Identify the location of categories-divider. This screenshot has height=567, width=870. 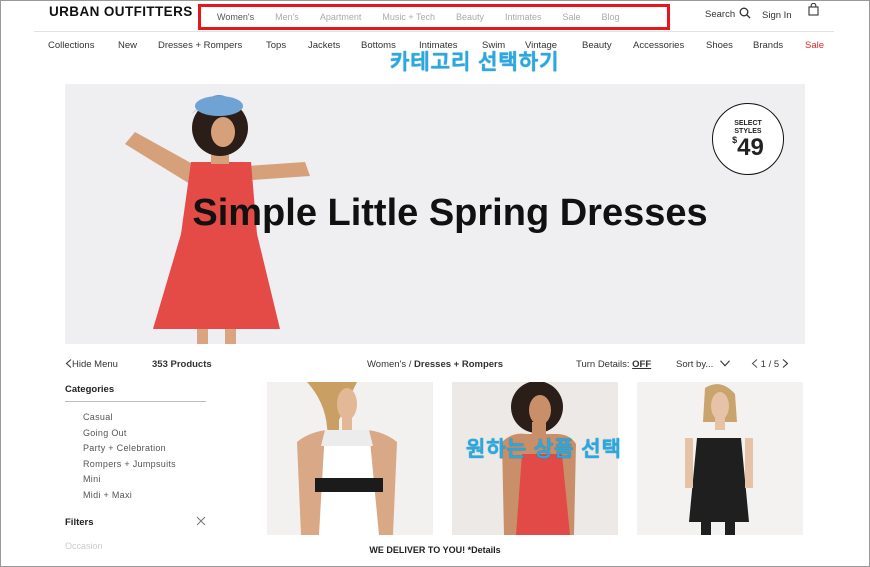
(135, 401).